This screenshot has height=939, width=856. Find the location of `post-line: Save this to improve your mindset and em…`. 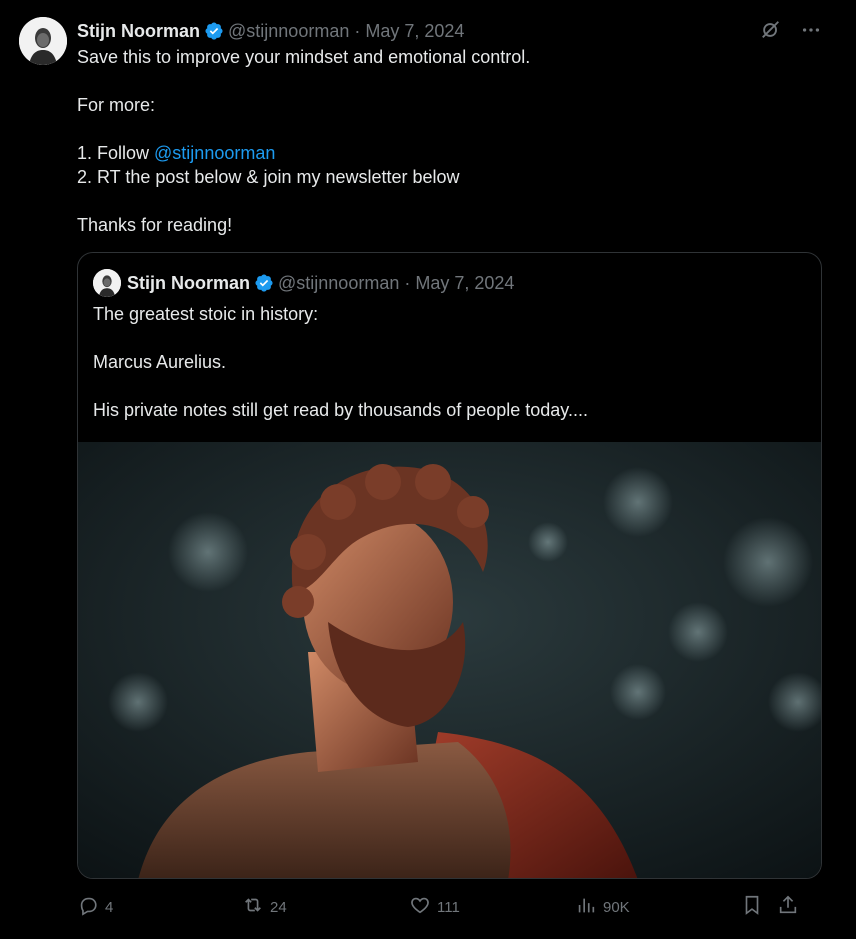

post-line: Save this to improve your mindset and em… is located at coordinates (304, 57).